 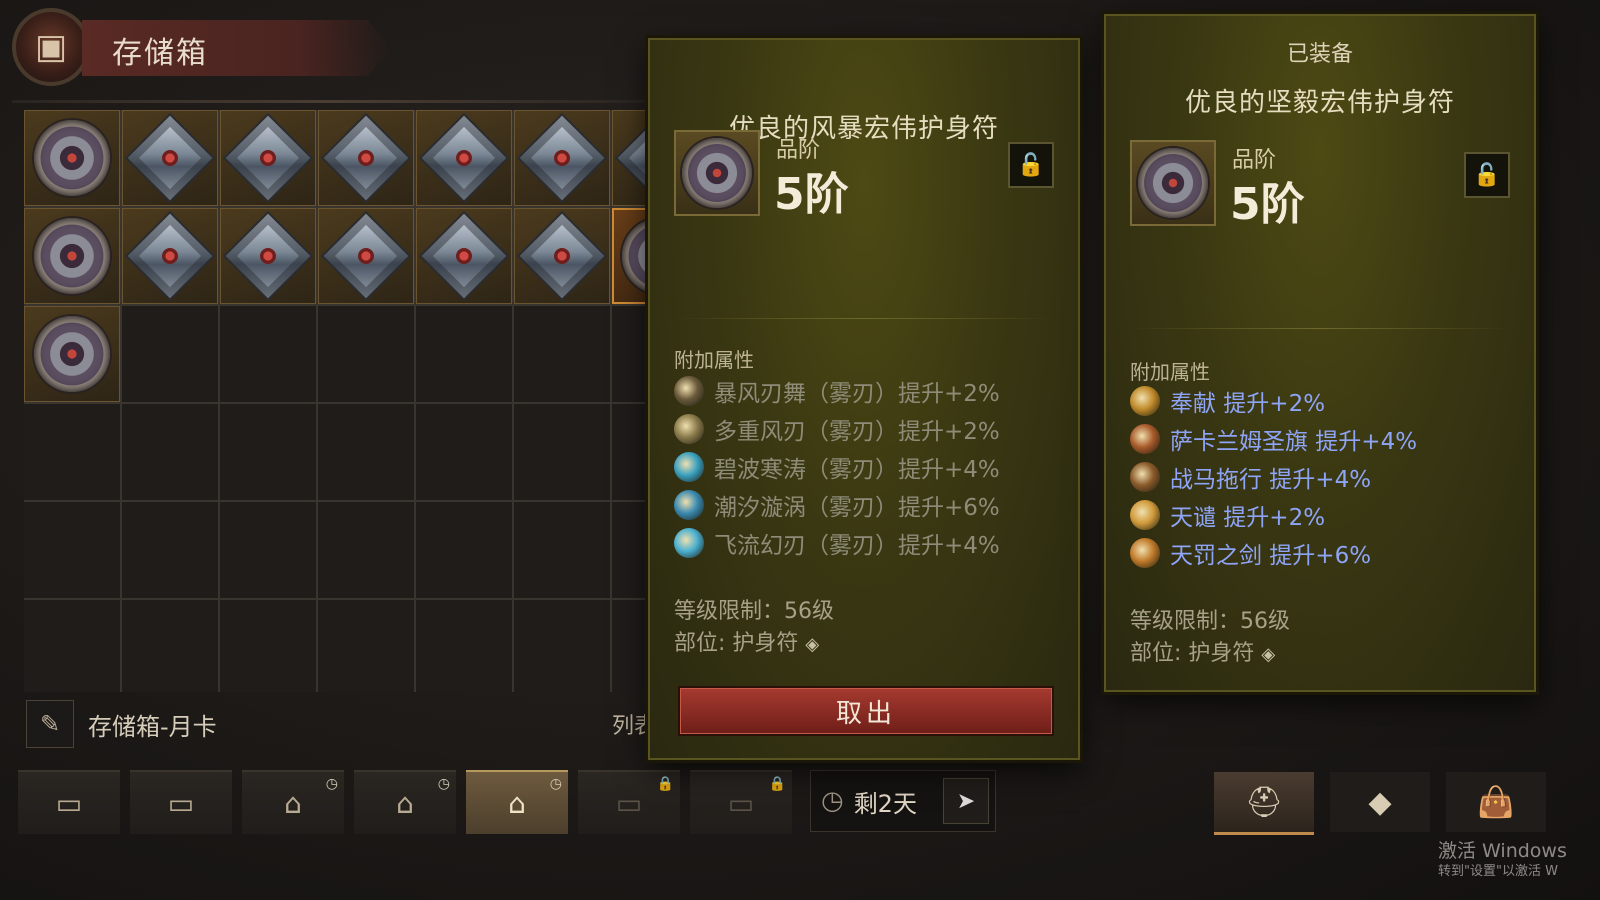 I want to click on attribute-row: 奉献 提升+2%, so click(x=1322, y=401).